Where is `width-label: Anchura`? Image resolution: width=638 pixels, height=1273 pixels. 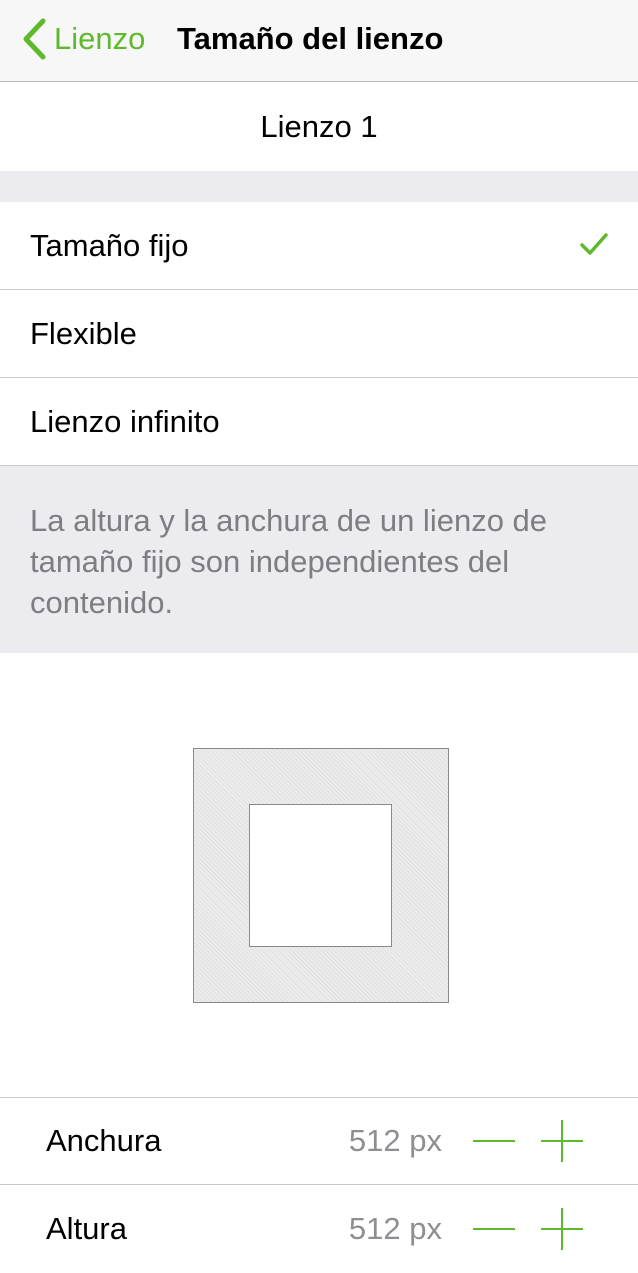 width-label: Anchura is located at coordinates (104, 1140).